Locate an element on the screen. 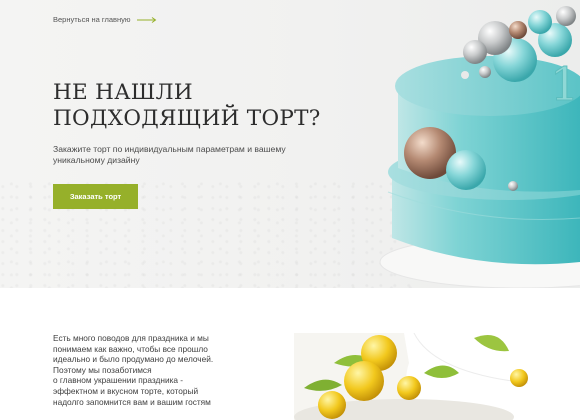 The image size is (580, 420). story-line: понимаем как важно, чтобы все прошло is located at coordinates (130, 348).